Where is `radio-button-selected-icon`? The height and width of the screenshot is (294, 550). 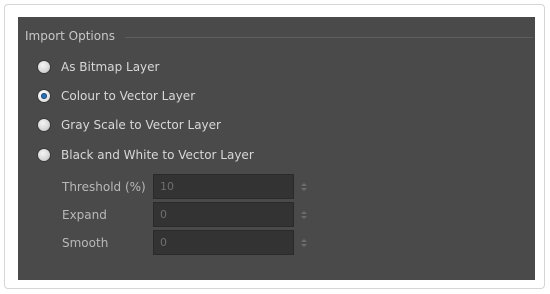 radio-button-selected-icon is located at coordinates (44, 96).